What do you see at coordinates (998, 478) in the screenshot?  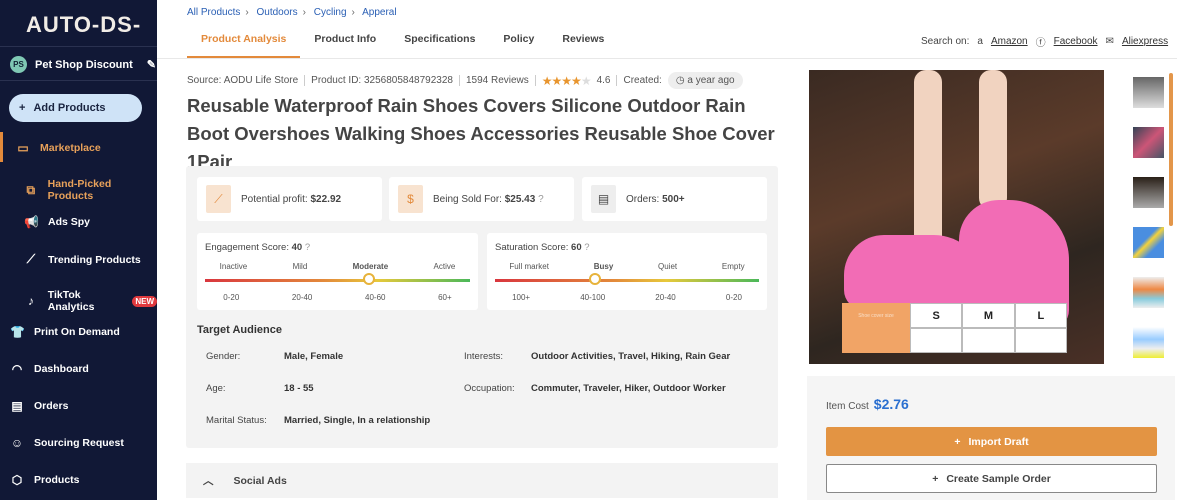 I see `create-sample-order-label: Create Sample Order` at bounding box center [998, 478].